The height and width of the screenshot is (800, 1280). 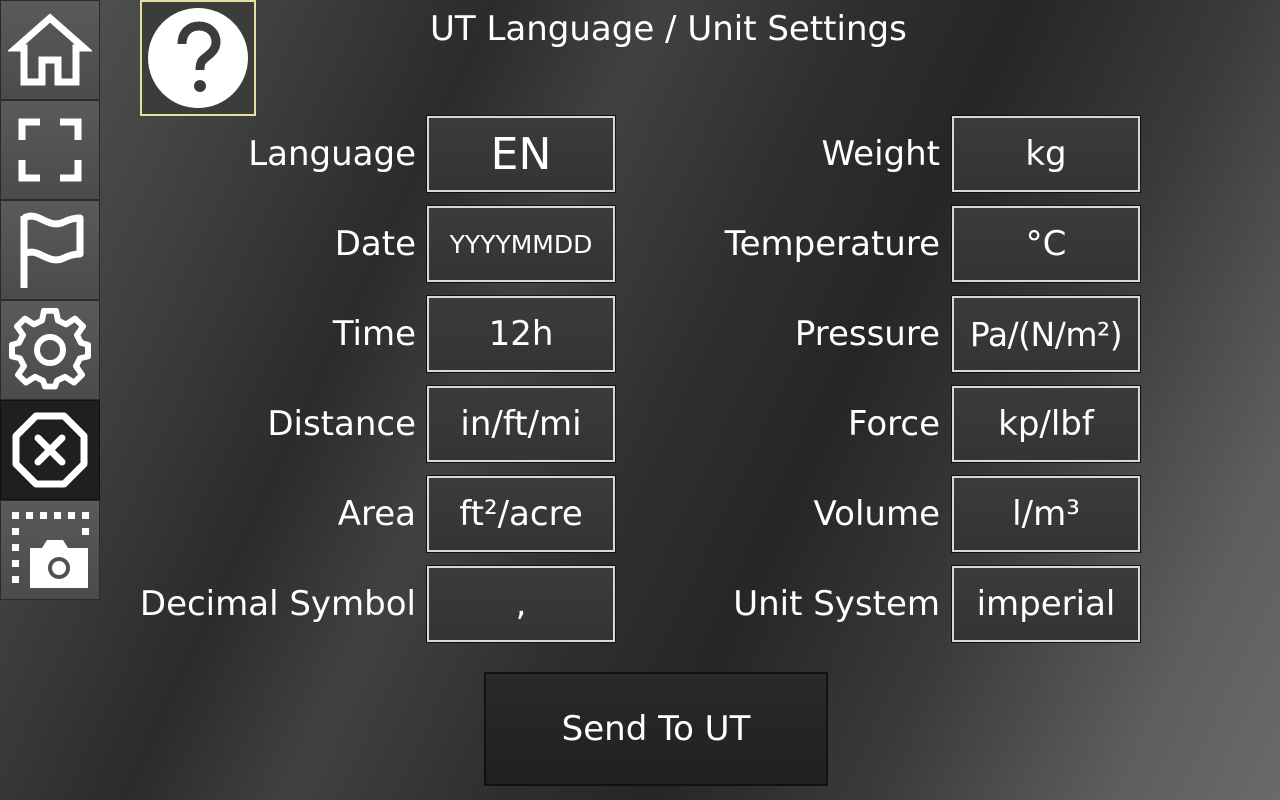 I want to click on page-title: UT Language / Unit Settings, so click(x=668, y=29).